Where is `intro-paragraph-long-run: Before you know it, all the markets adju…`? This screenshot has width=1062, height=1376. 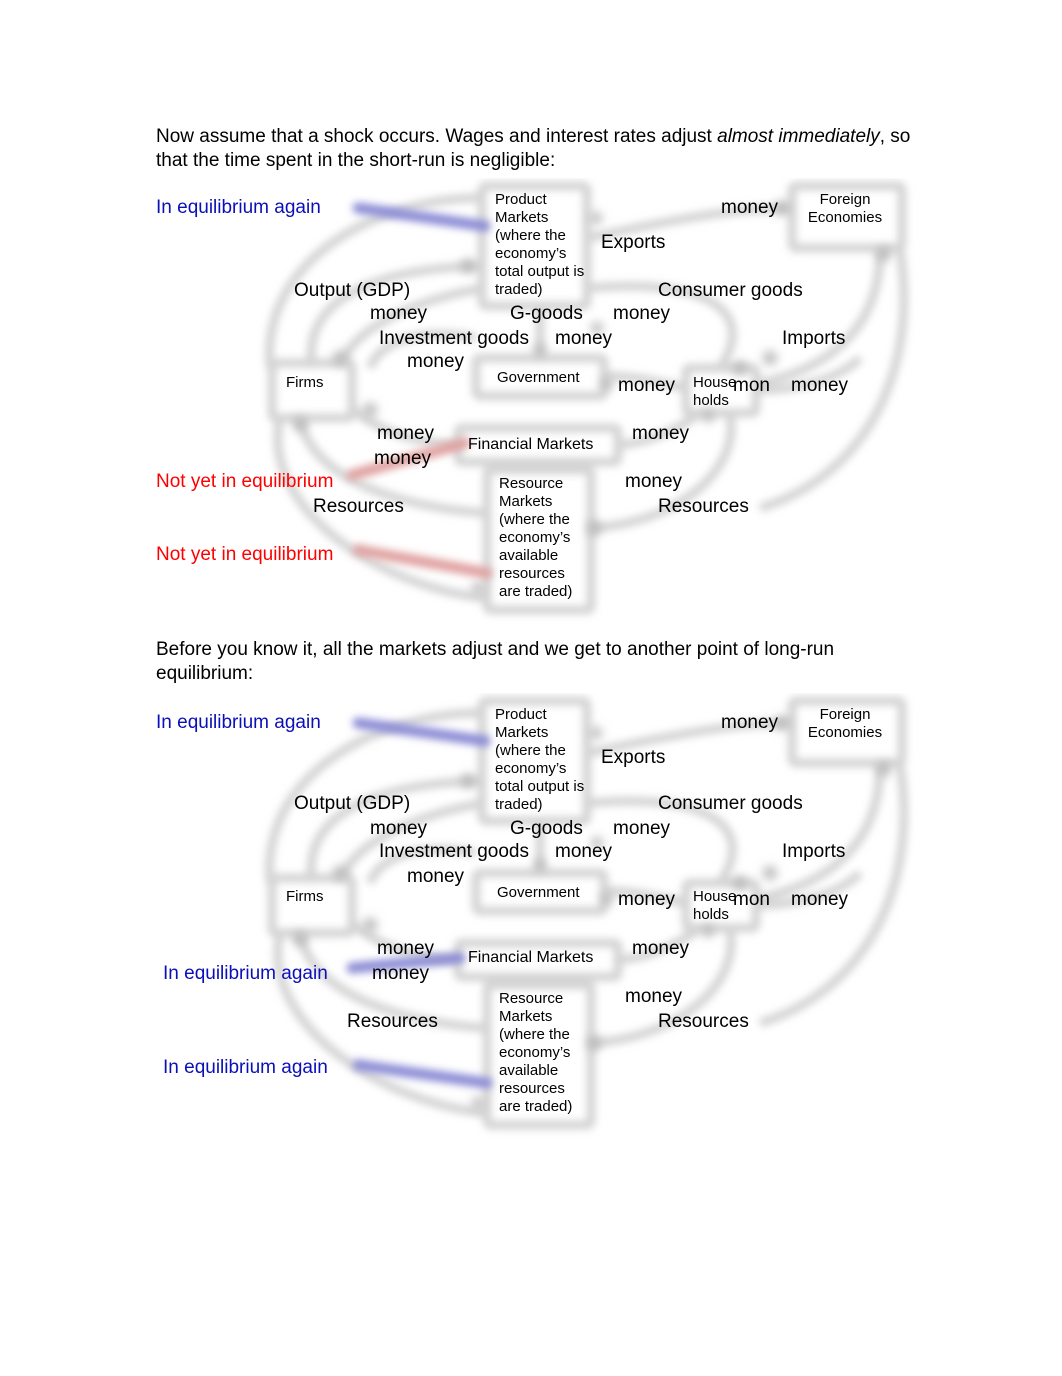
intro-paragraph-long-run: Before you know it, all the markets adju… is located at coordinates (495, 661).